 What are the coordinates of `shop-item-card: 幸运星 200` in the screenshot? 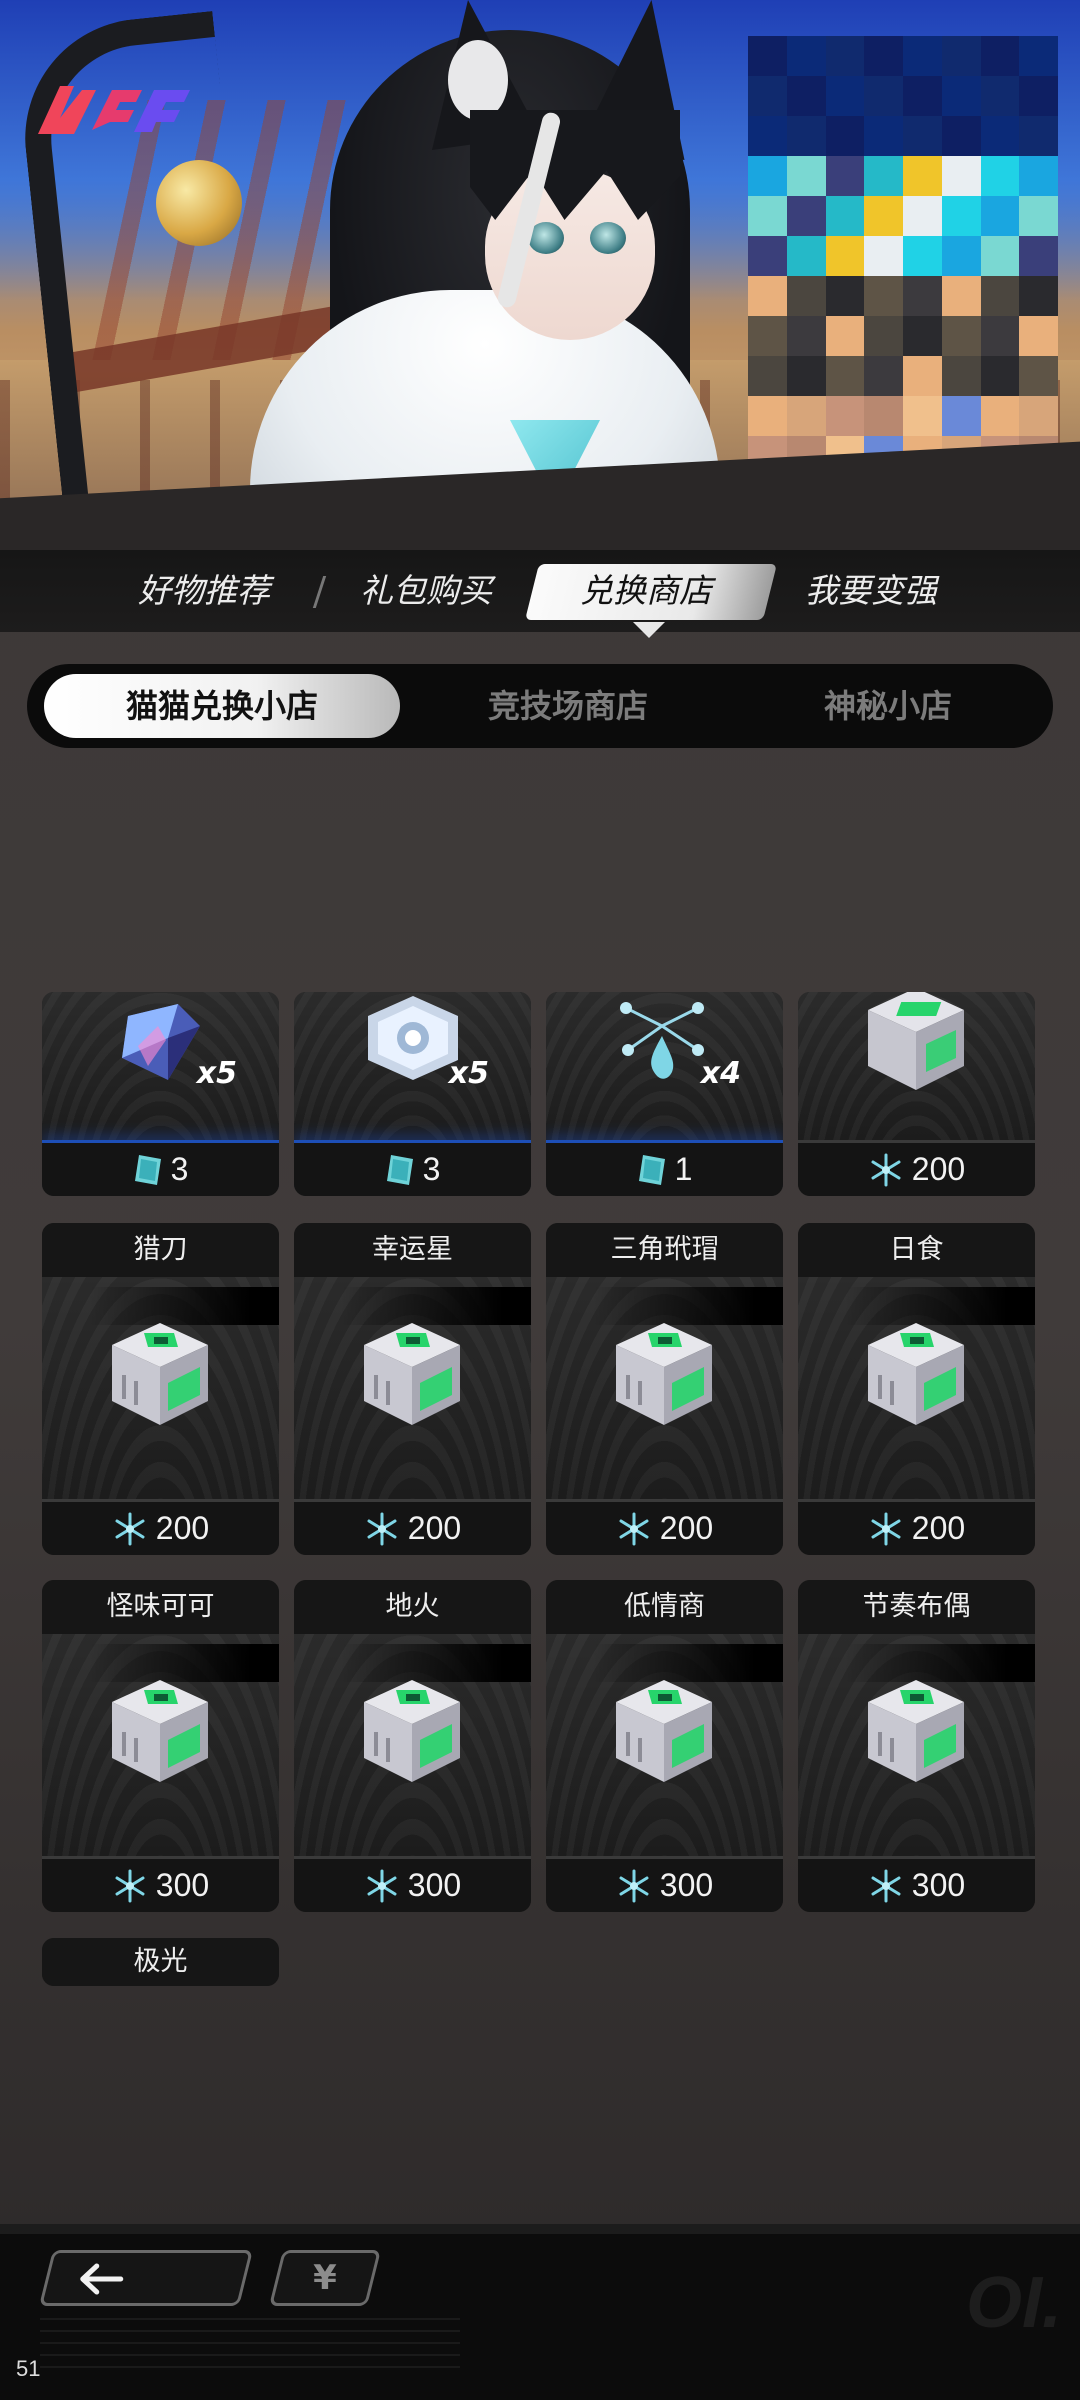 It's located at (412, 1389).